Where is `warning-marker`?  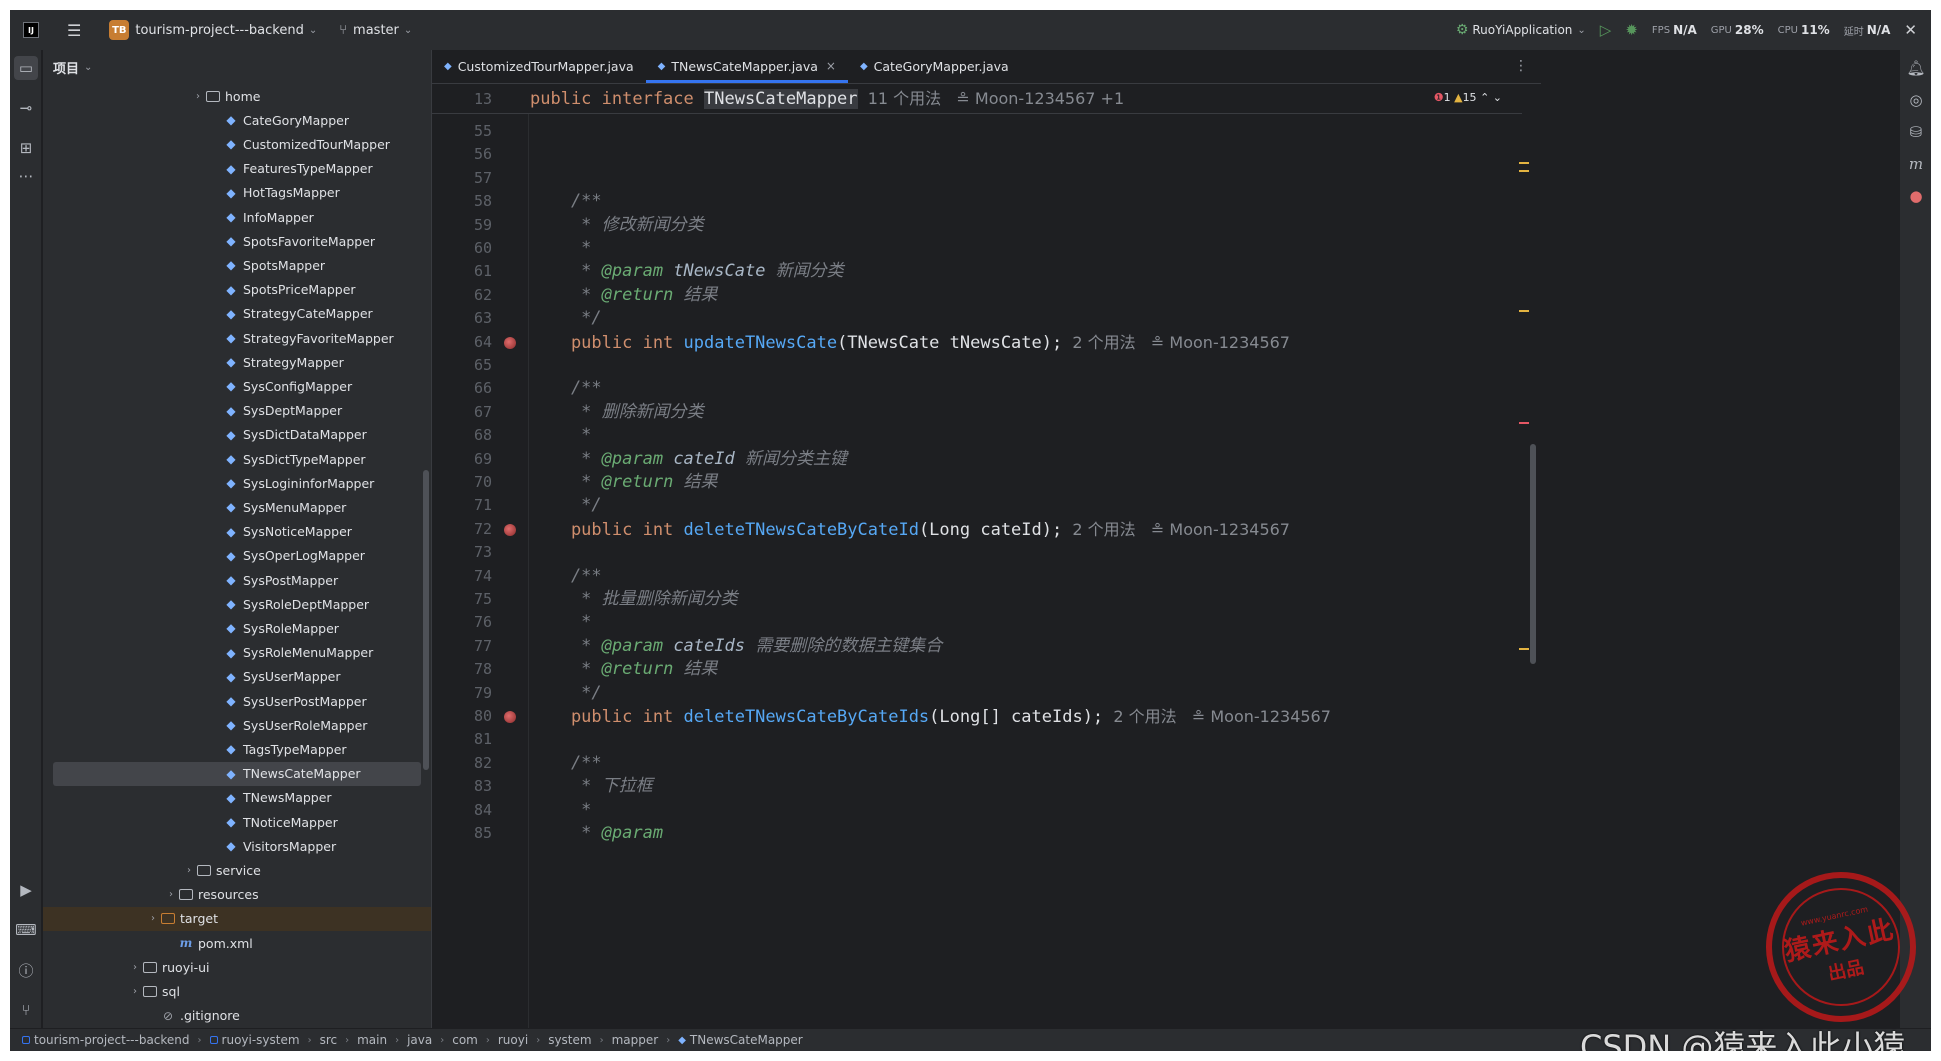
warning-marker is located at coordinates (1524, 163).